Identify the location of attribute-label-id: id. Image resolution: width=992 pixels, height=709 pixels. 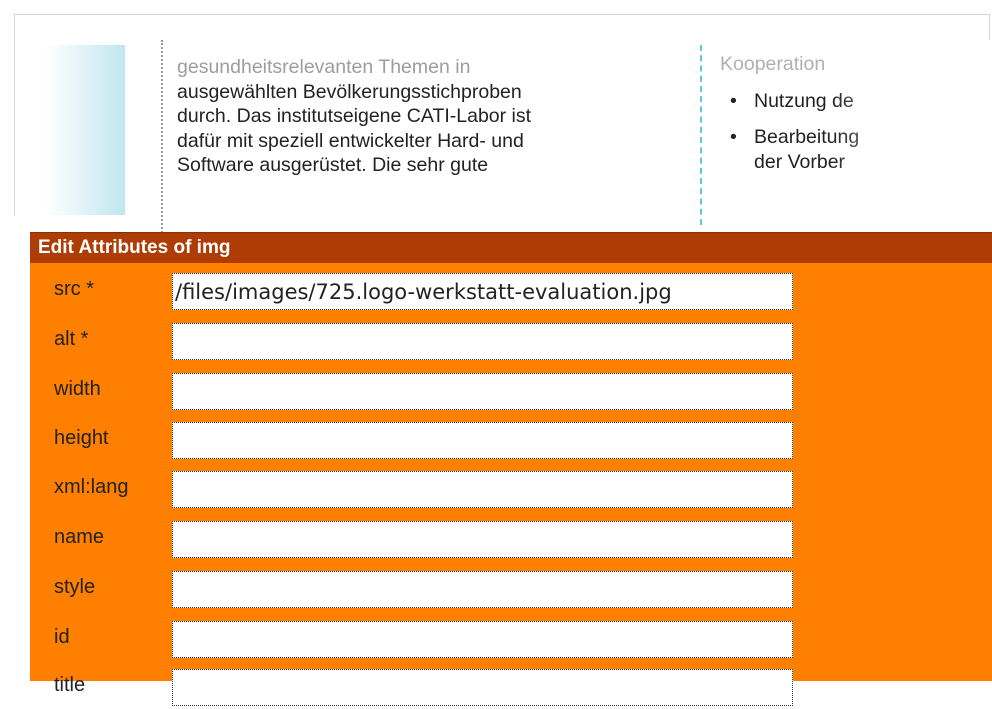
(62, 637).